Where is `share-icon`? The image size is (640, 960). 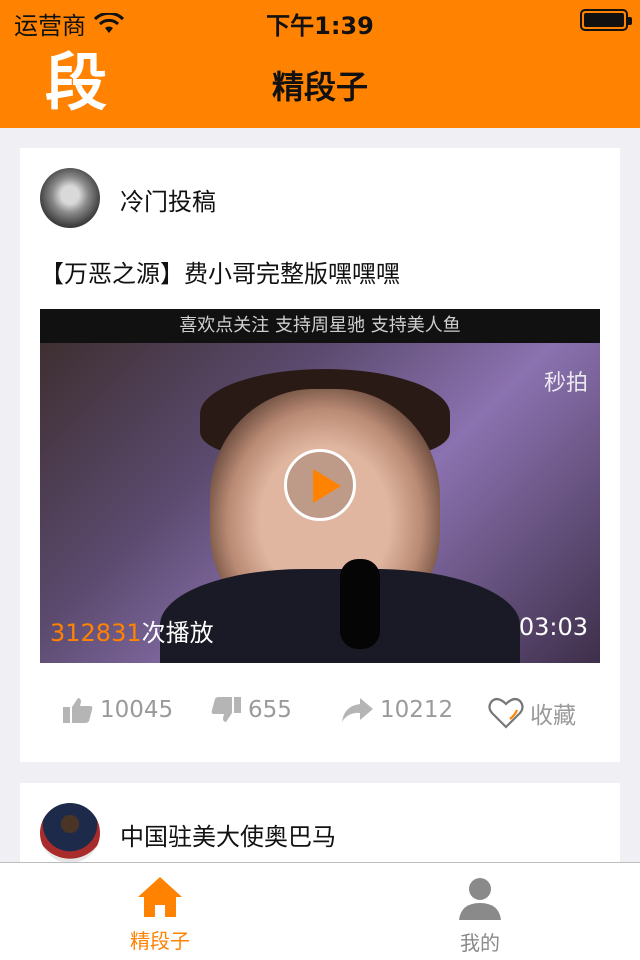 share-icon is located at coordinates (357, 710).